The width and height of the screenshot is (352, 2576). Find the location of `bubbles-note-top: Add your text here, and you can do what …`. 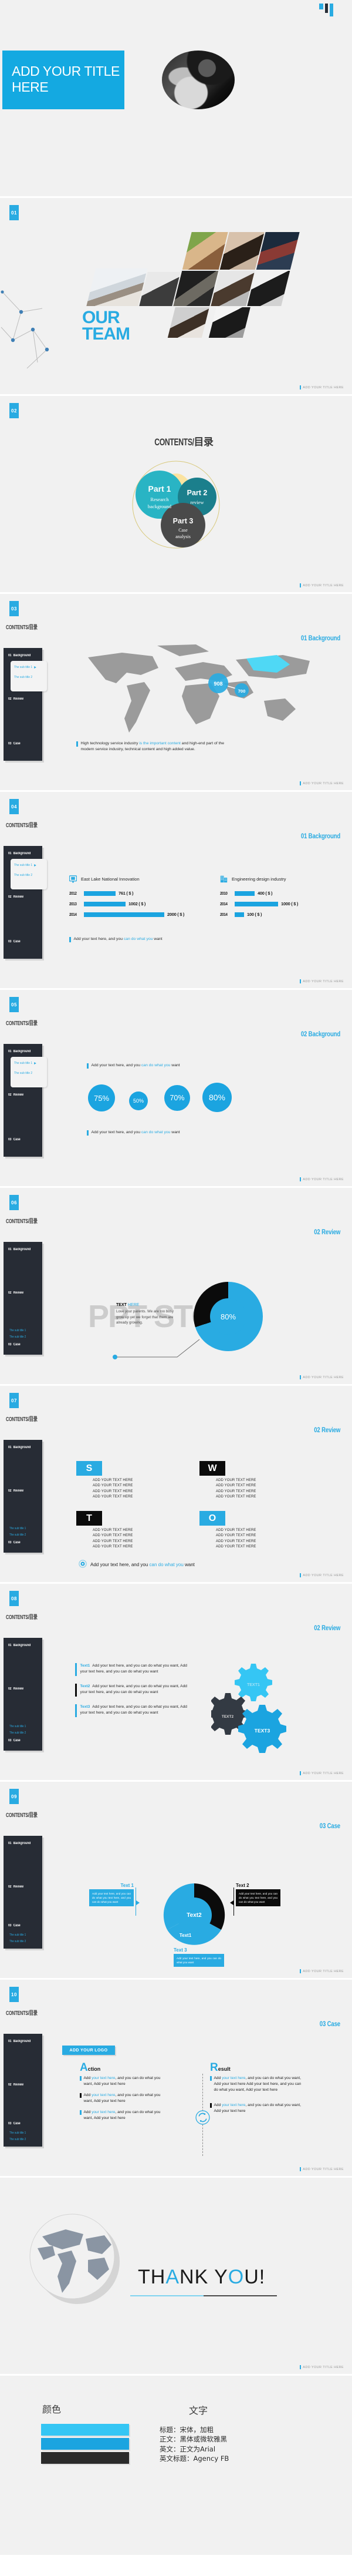

bubbles-note-top: Add your text here, and you can do what … is located at coordinates (133, 1066).